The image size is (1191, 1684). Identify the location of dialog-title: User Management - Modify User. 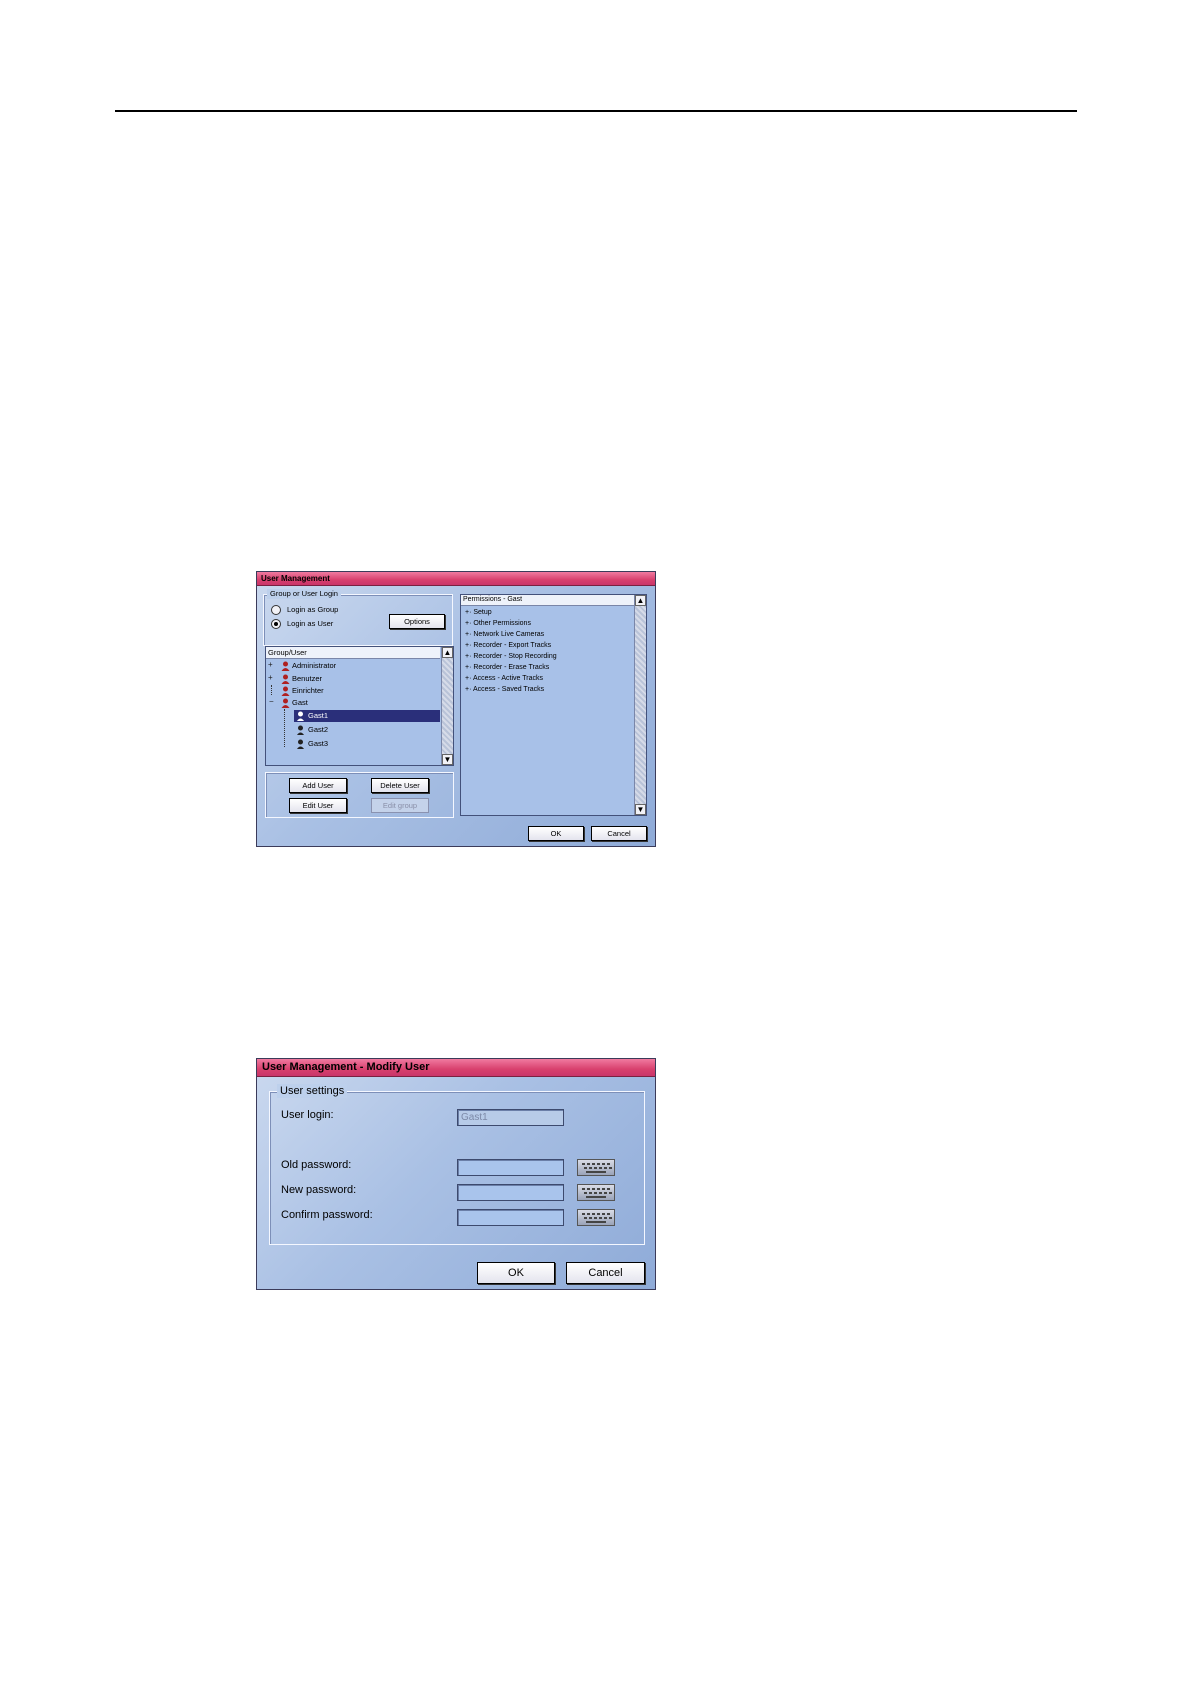
(456, 1068).